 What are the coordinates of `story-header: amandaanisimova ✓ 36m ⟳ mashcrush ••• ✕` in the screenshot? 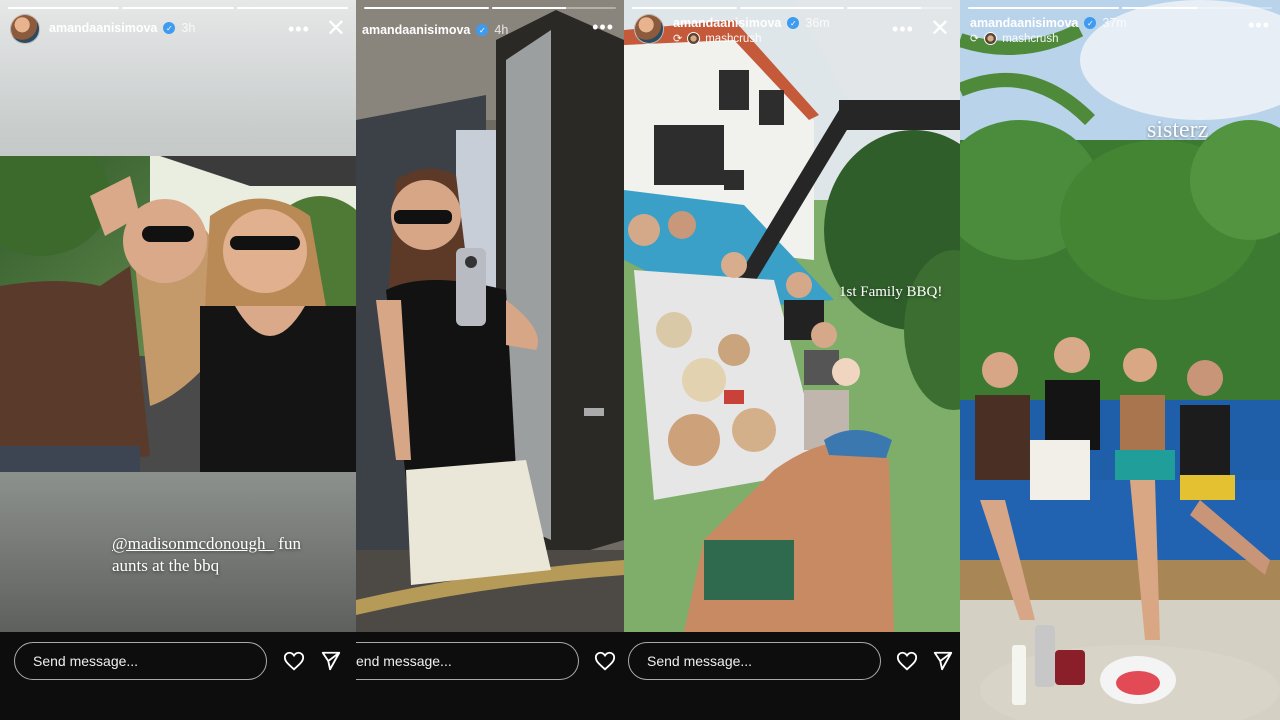 It's located at (792, 32).